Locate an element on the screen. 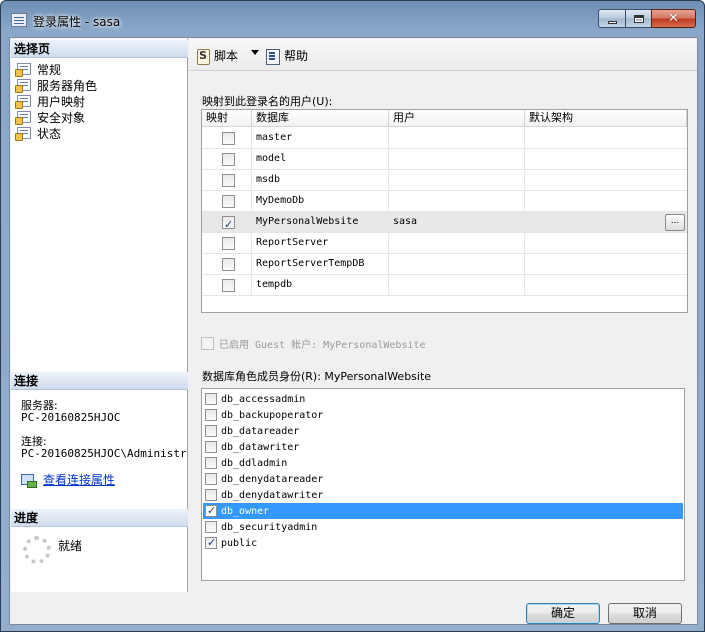  mapped-users-label: 映射到此登录名的用户(U): is located at coordinates (267, 101).